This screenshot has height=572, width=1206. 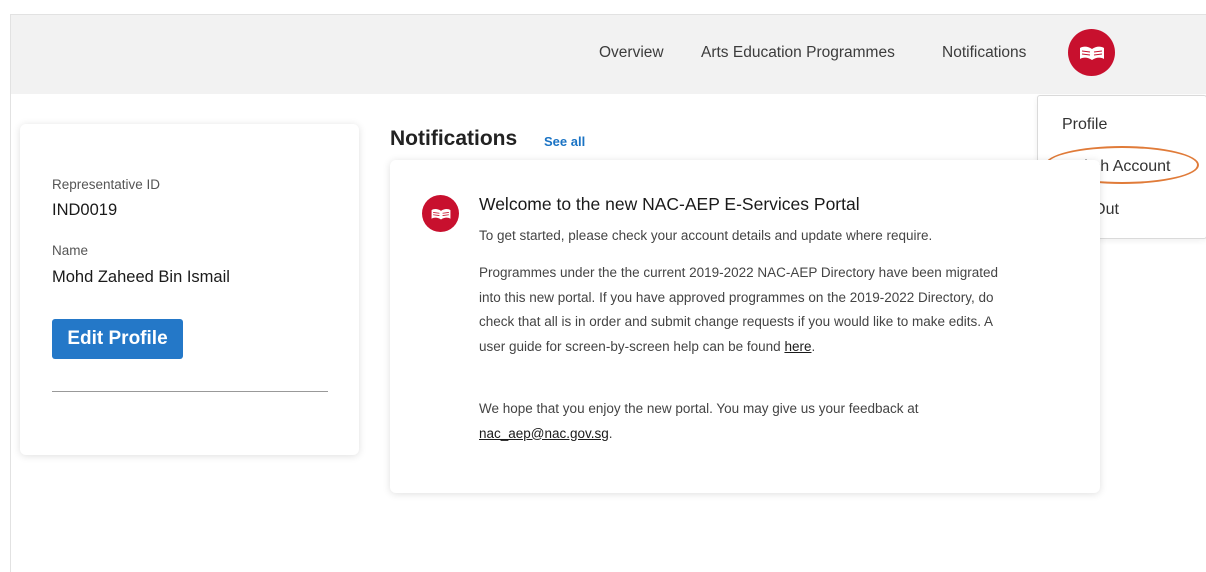 What do you see at coordinates (984, 53) in the screenshot?
I see `nav-link-notifications: Notifications` at bounding box center [984, 53].